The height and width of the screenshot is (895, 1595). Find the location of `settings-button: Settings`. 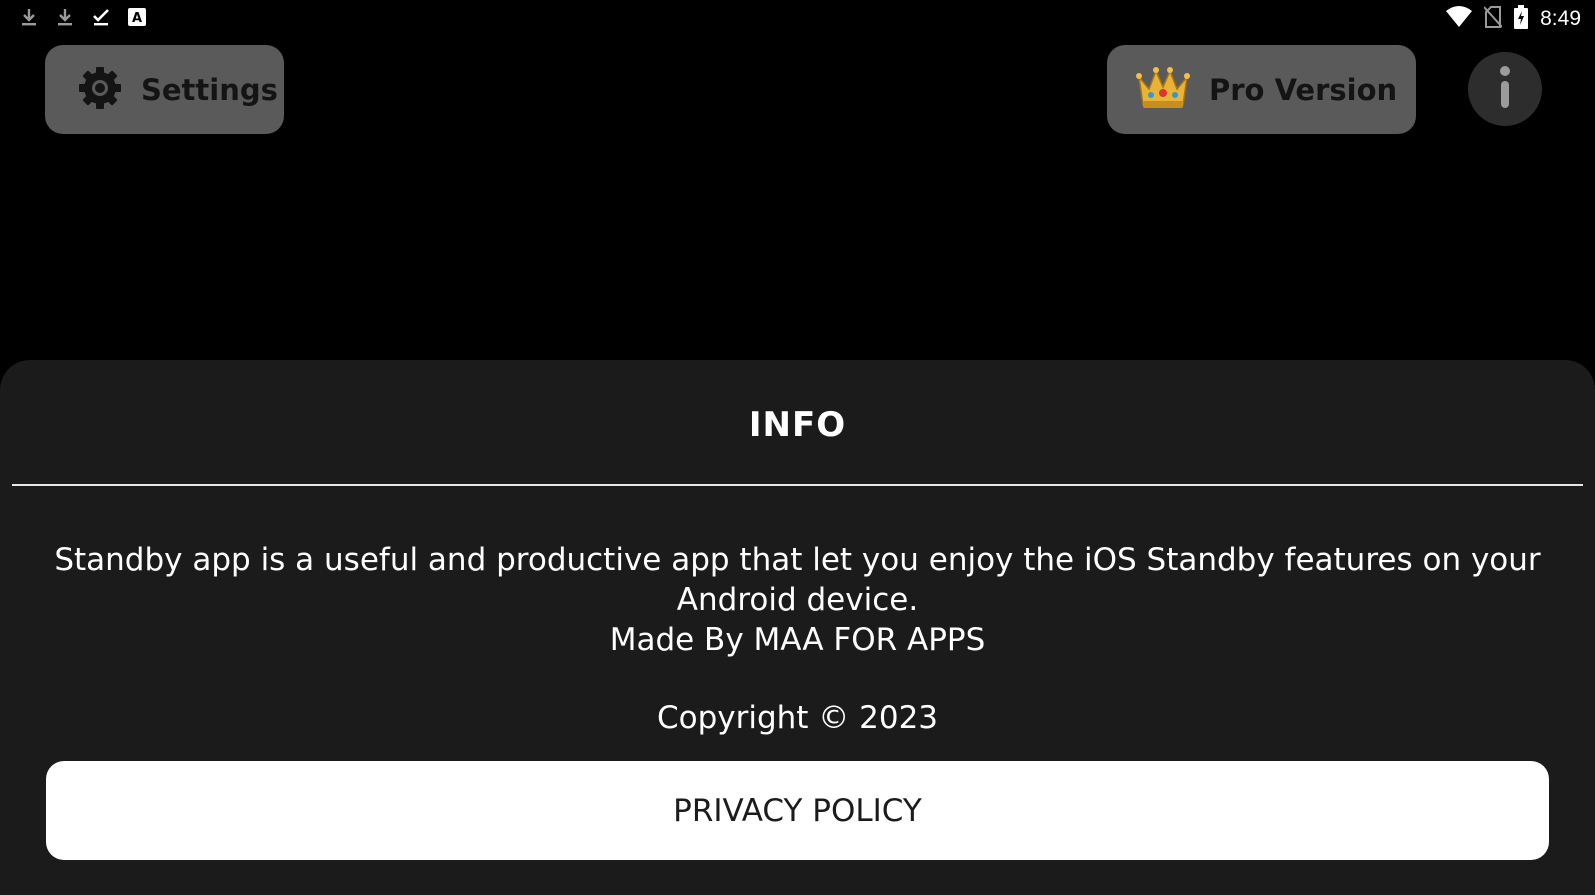

settings-button: Settings is located at coordinates (164, 89).